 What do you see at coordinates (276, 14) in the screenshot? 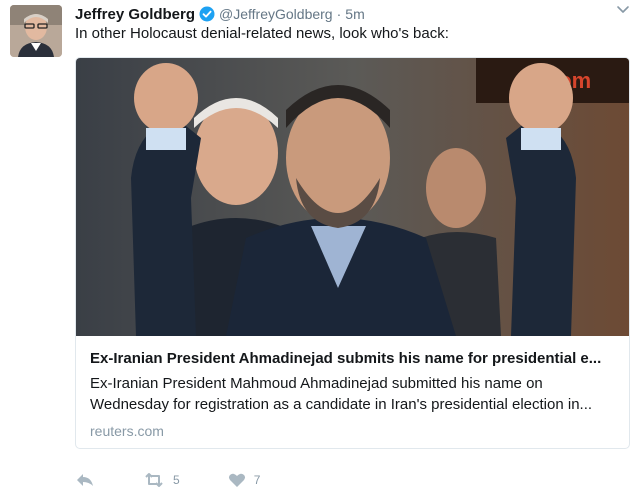
I see `author-handle: @JeffreyGoldberg` at bounding box center [276, 14].